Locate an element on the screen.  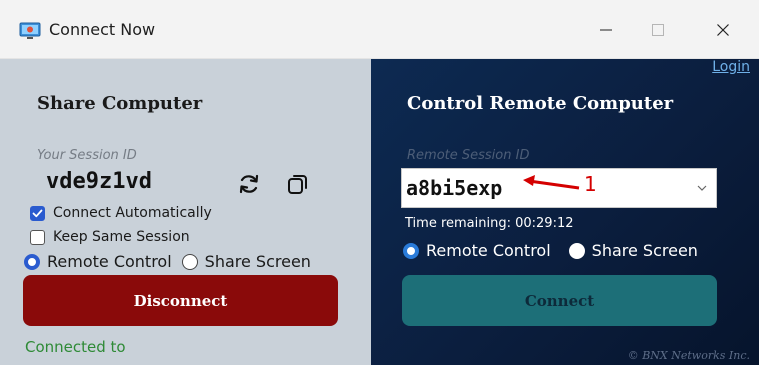
keep-same-session-checkbox: Keep Same Session is located at coordinates (110, 237).